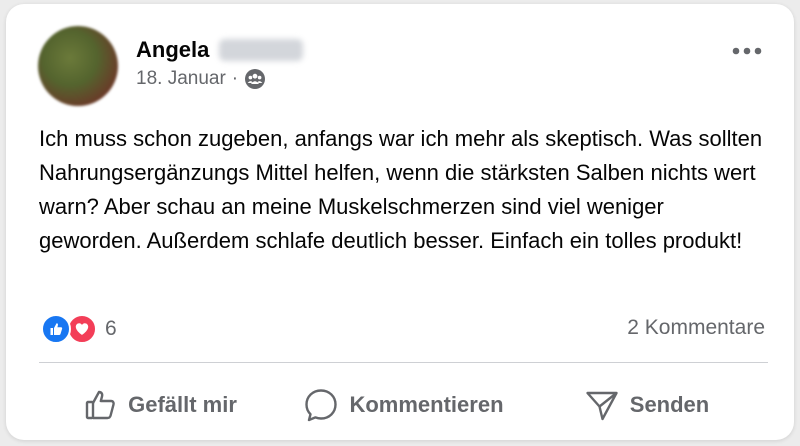 This screenshot has height=446, width=800. I want to click on comment-bubble-icon, so click(326, 405).